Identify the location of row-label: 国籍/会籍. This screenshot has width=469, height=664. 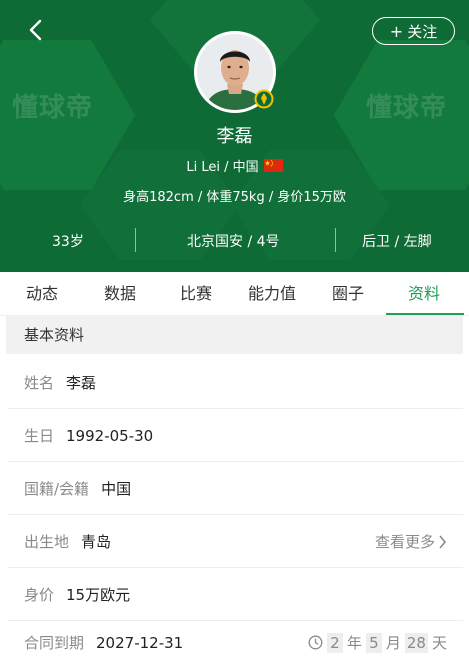
(57, 489).